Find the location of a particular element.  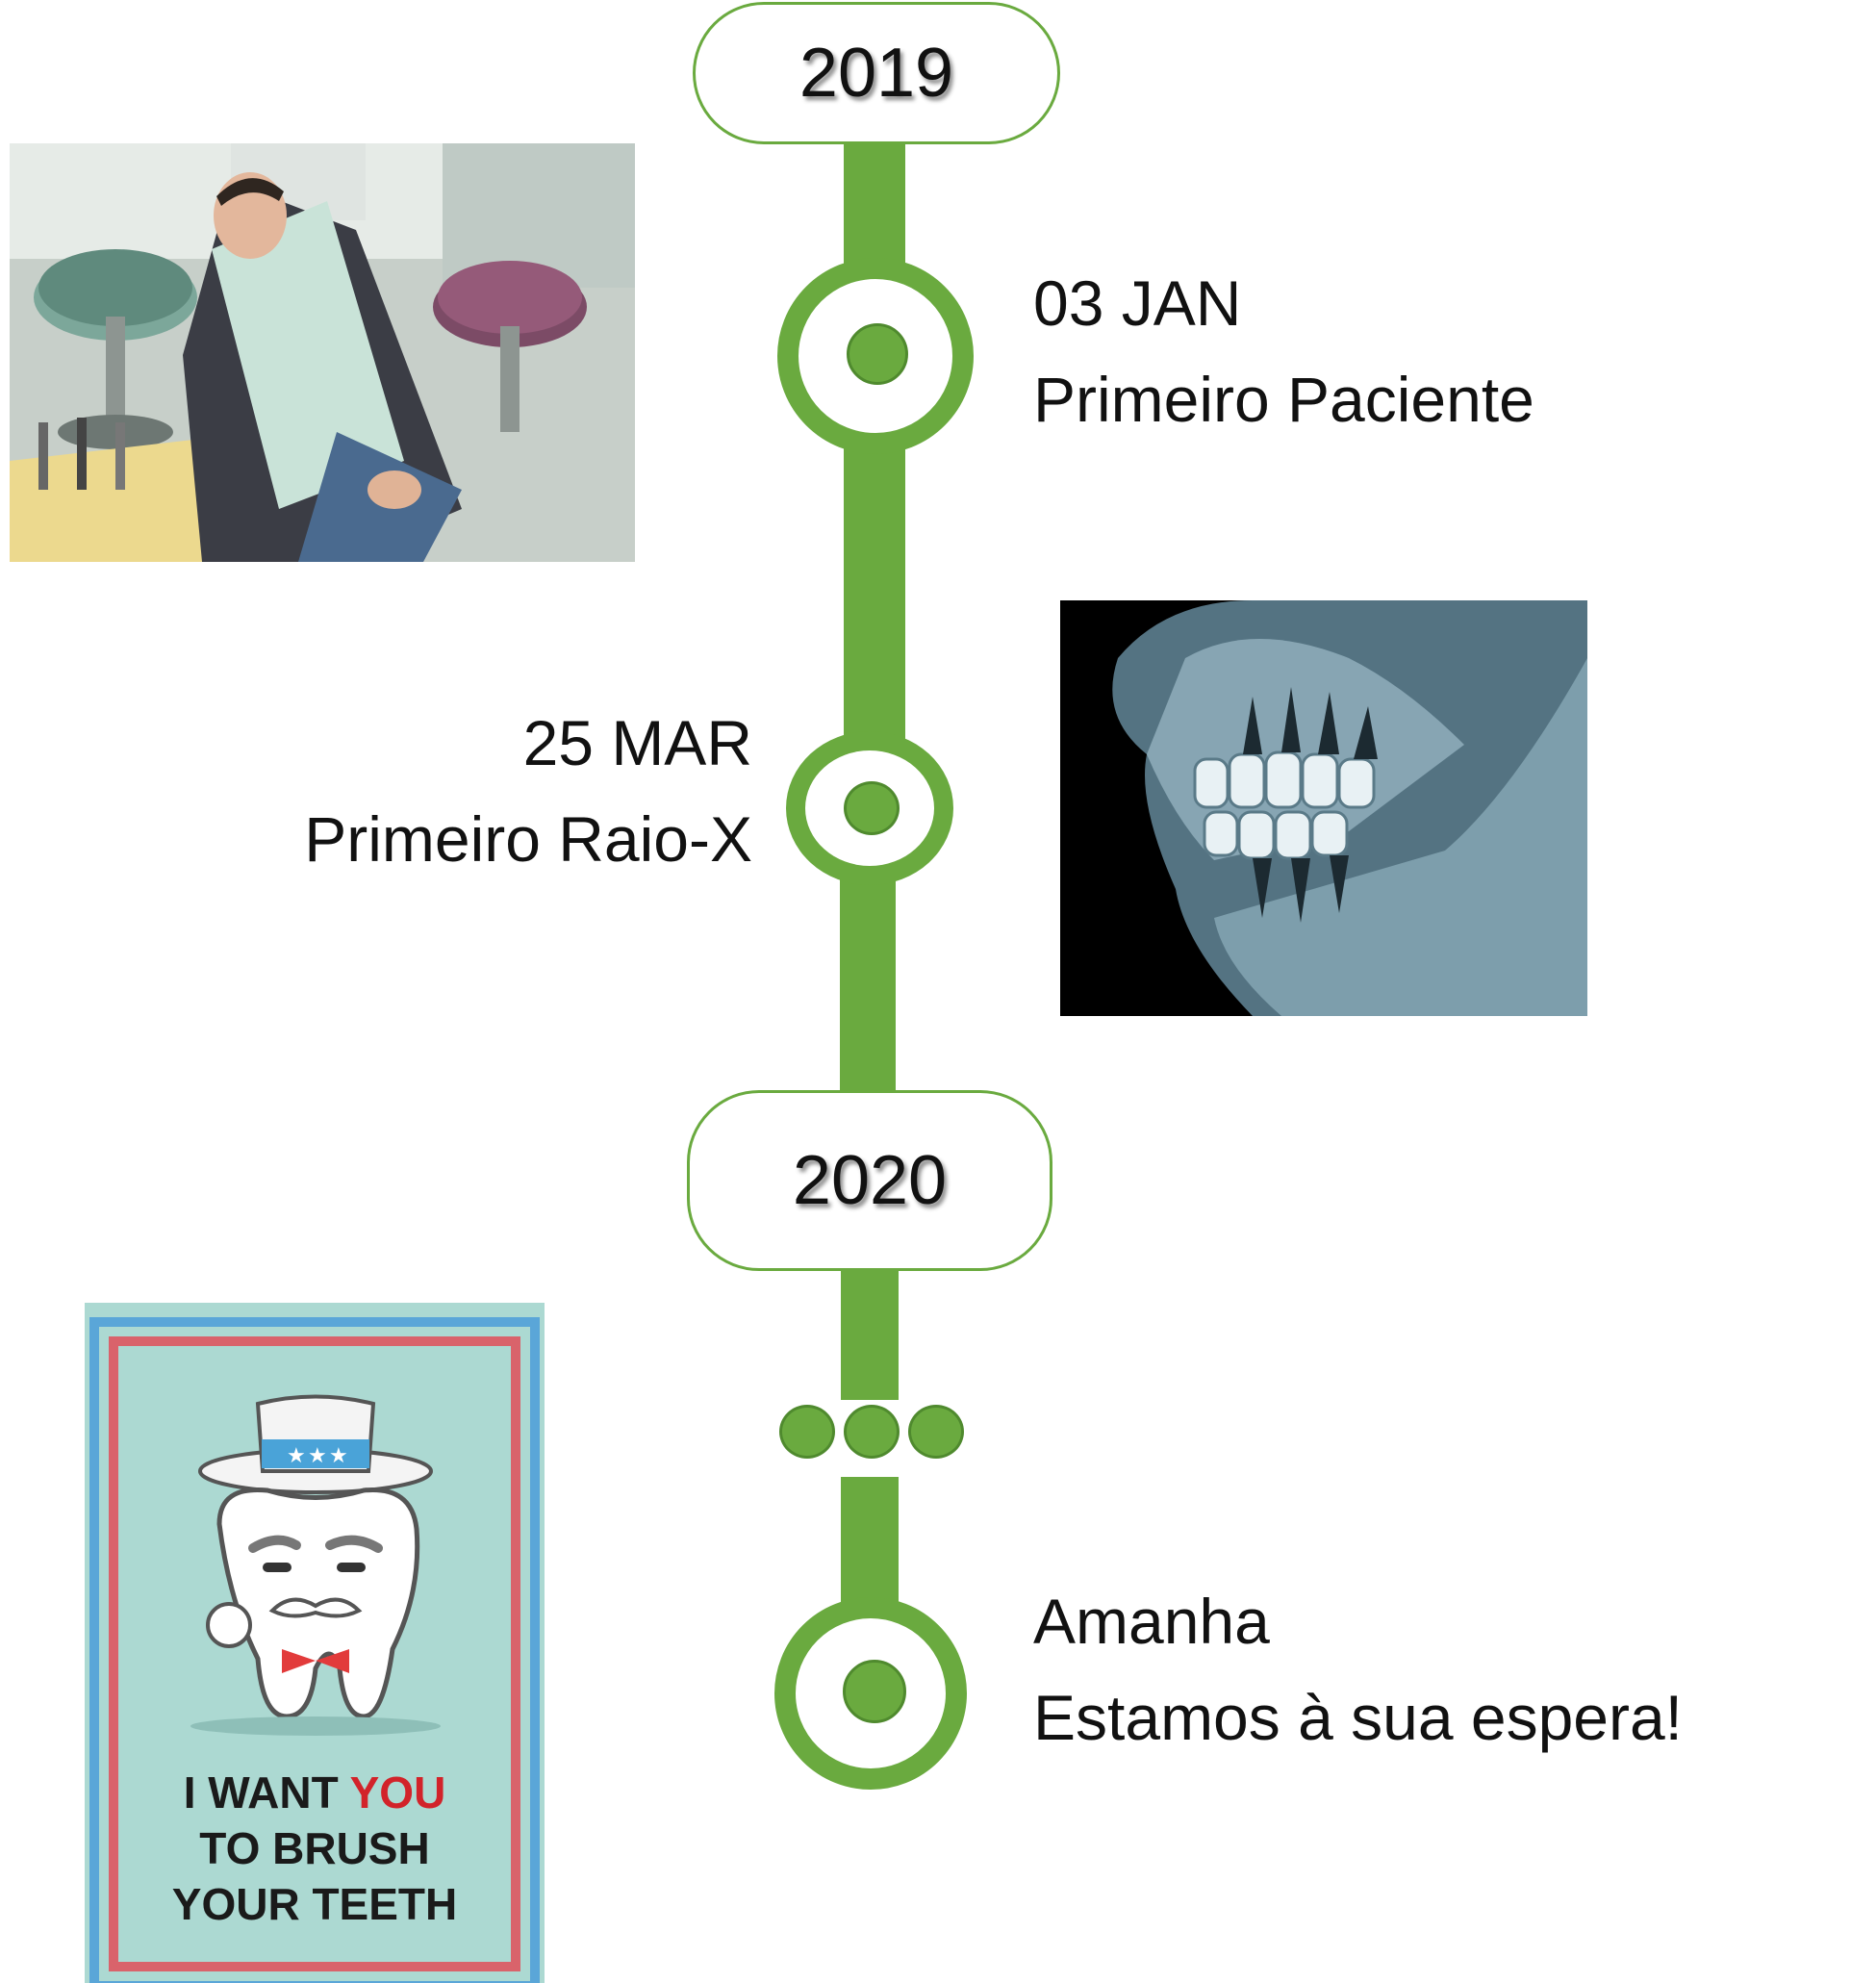

event-title: Primeiro Raio-X is located at coordinates (528, 839).